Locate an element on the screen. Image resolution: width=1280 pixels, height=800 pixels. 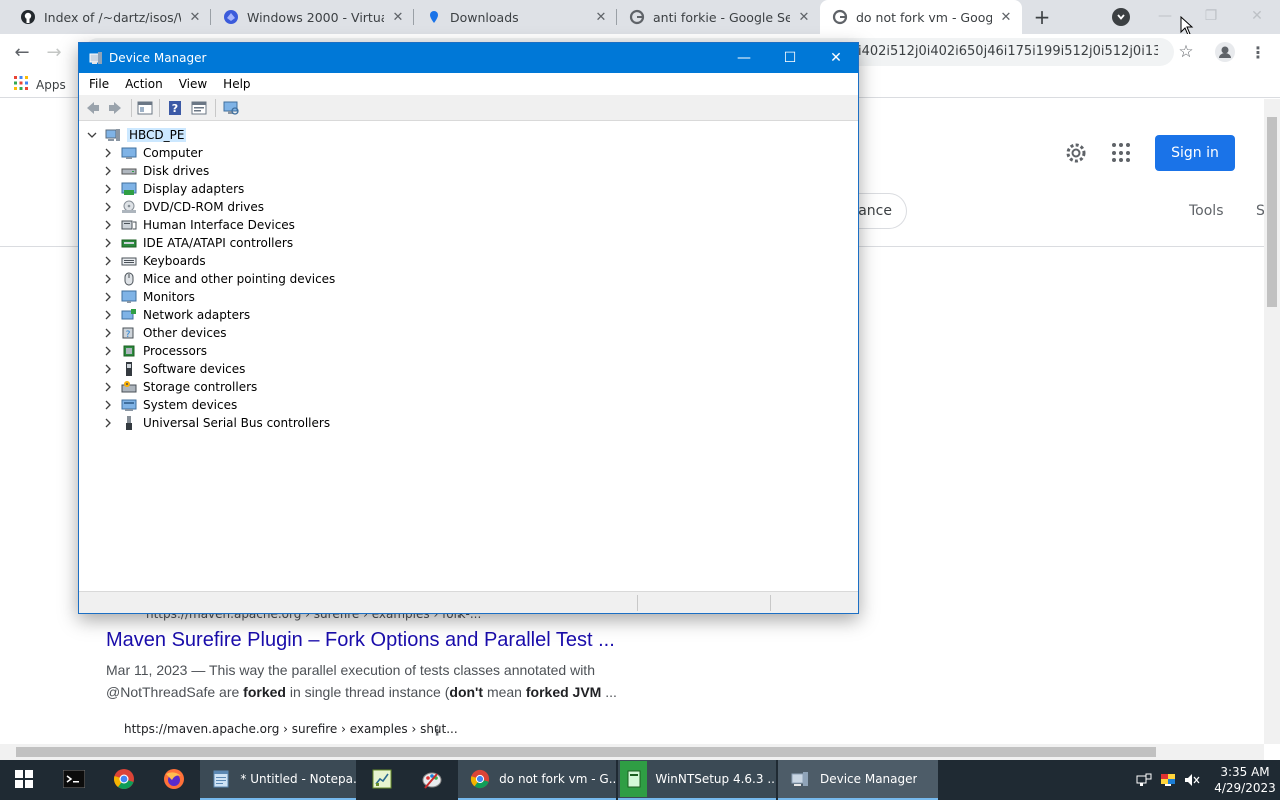
tree-node-human-interface-devices: Human Interface Devices is located at coordinates (198, 225).